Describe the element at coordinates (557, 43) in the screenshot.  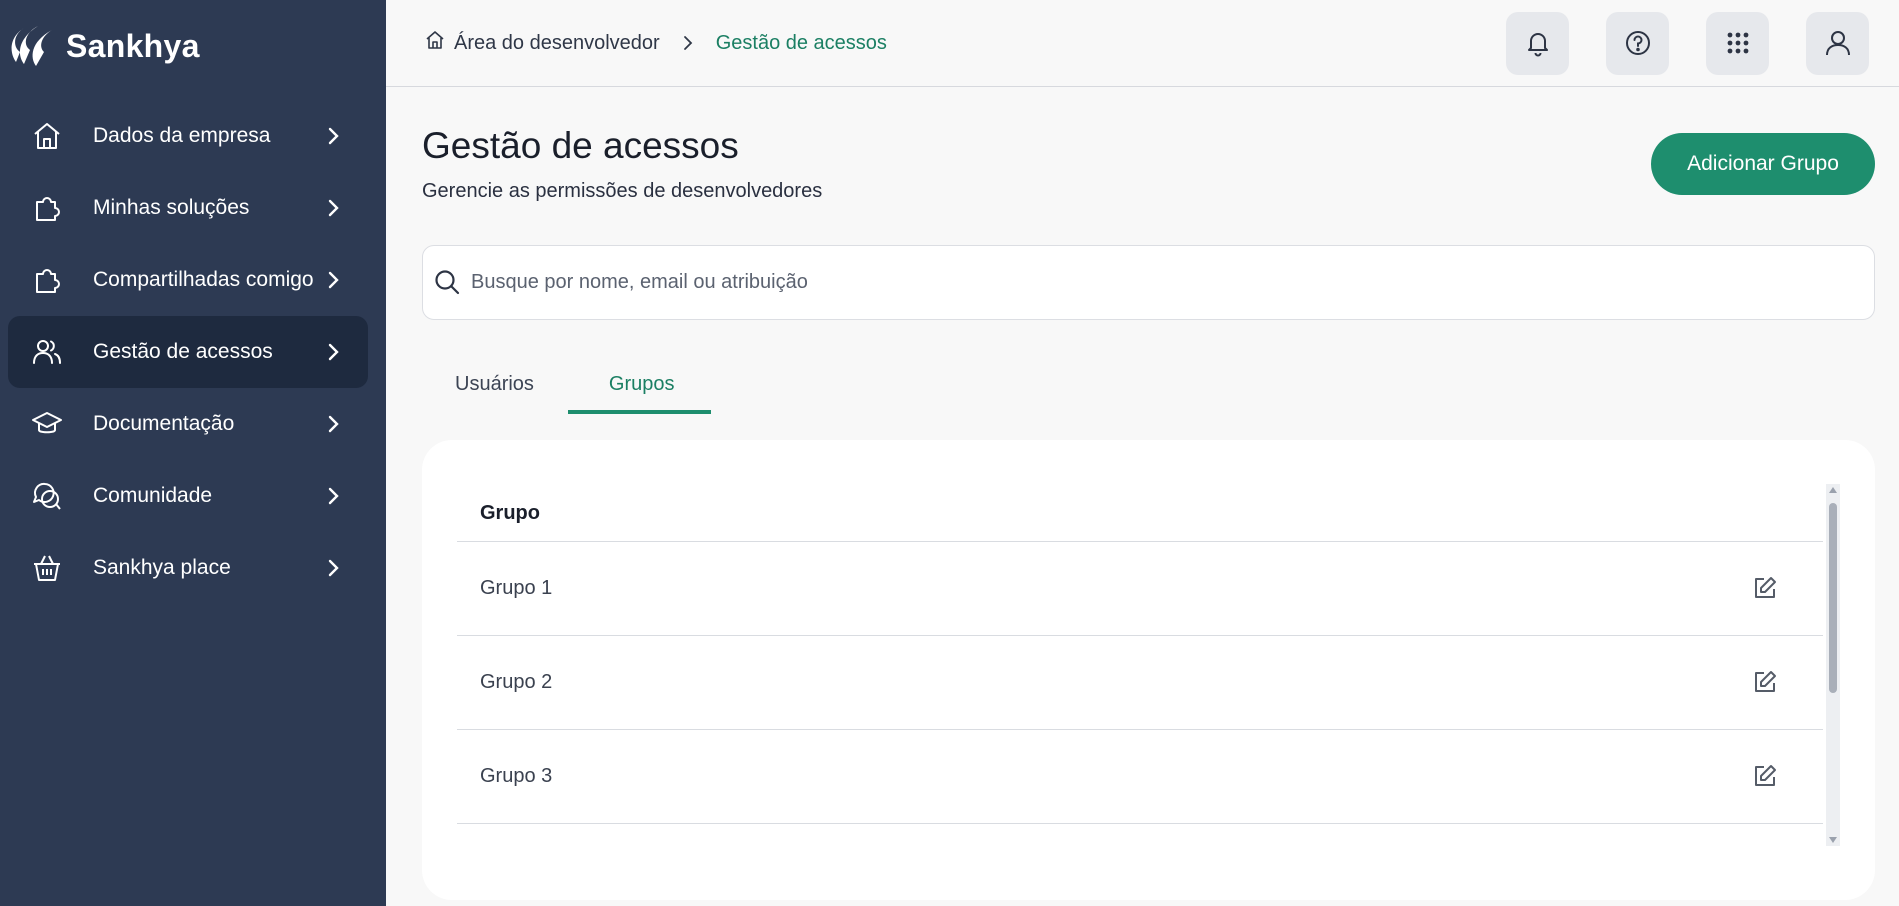
I see `breadcrumb-parent: Área do desenvolvedor` at that location.